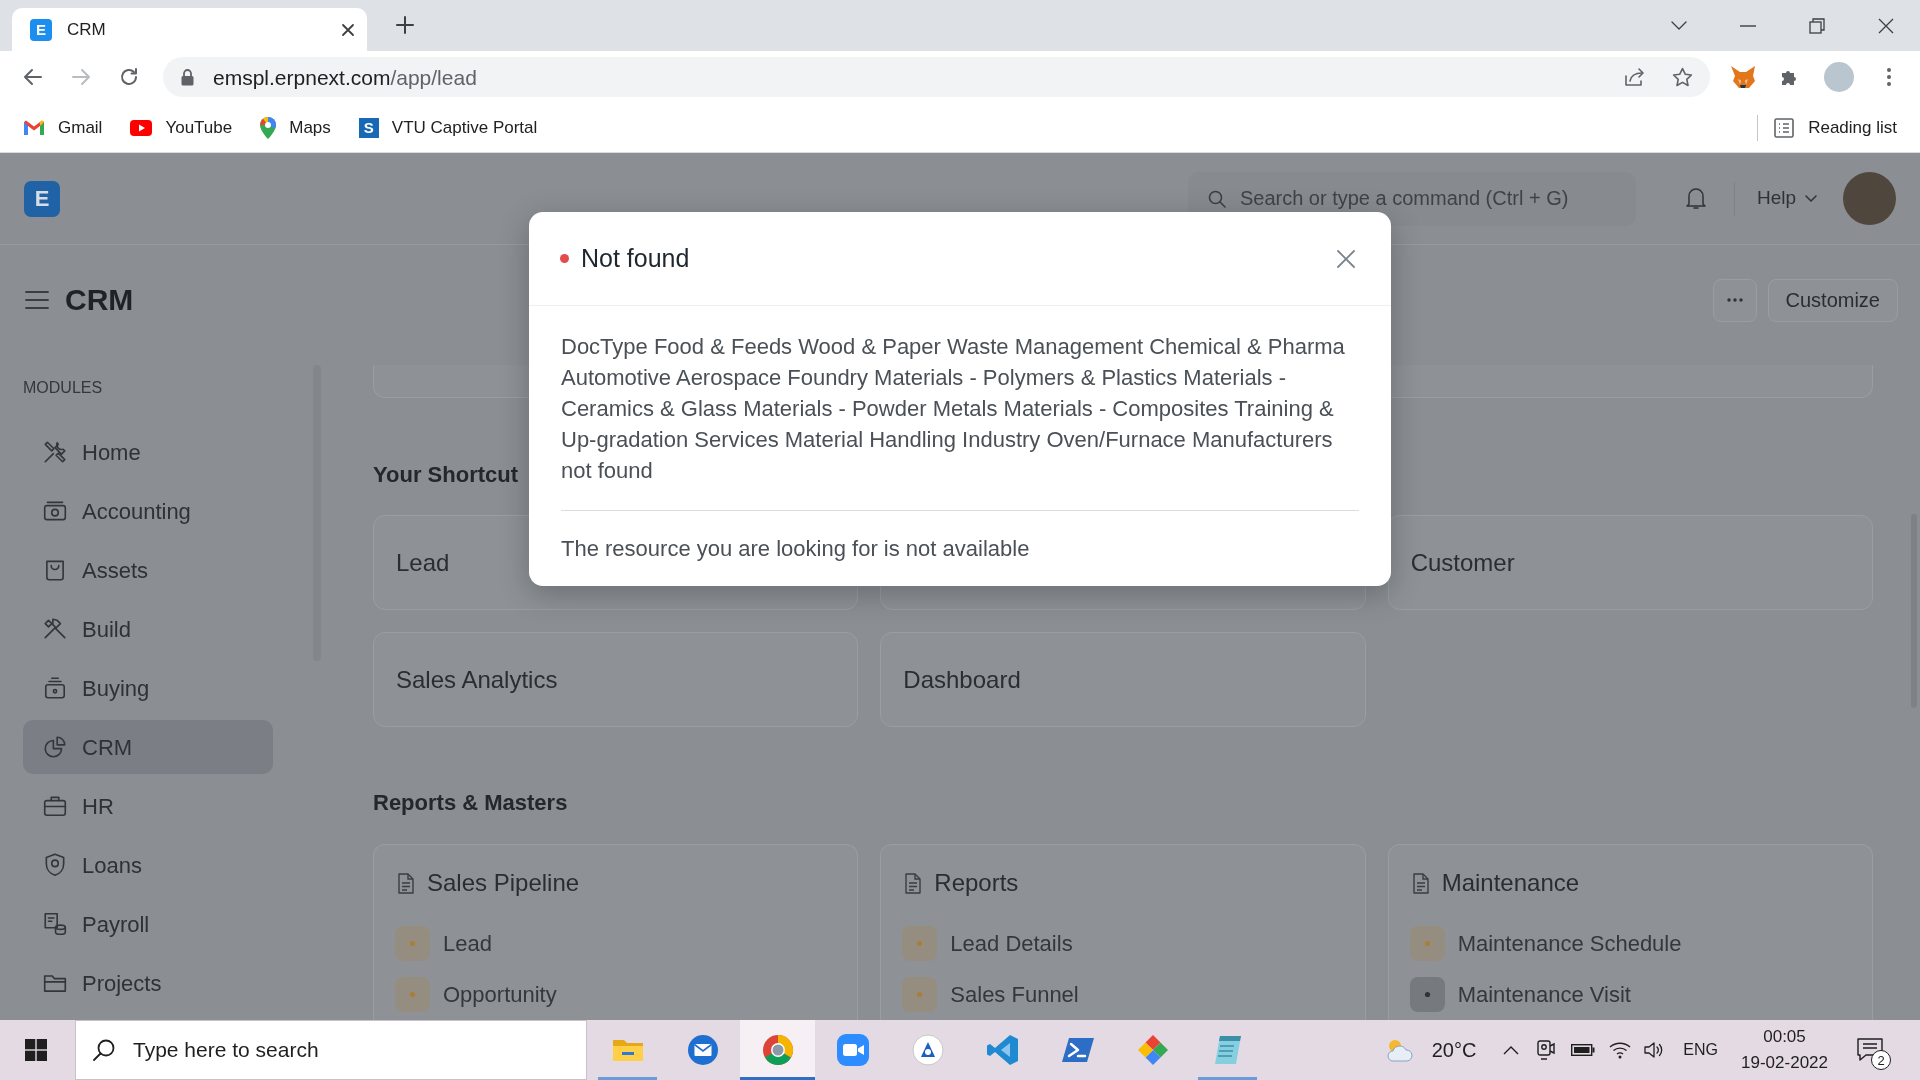 The width and height of the screenshot is (1920, 1080). I want to click on minimize-icon, so click(1747, 25).